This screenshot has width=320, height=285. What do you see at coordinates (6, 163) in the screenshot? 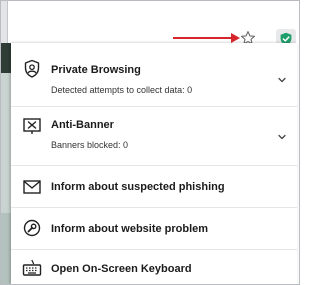
I see `page-background-strip` at bounding box center [6, 163].